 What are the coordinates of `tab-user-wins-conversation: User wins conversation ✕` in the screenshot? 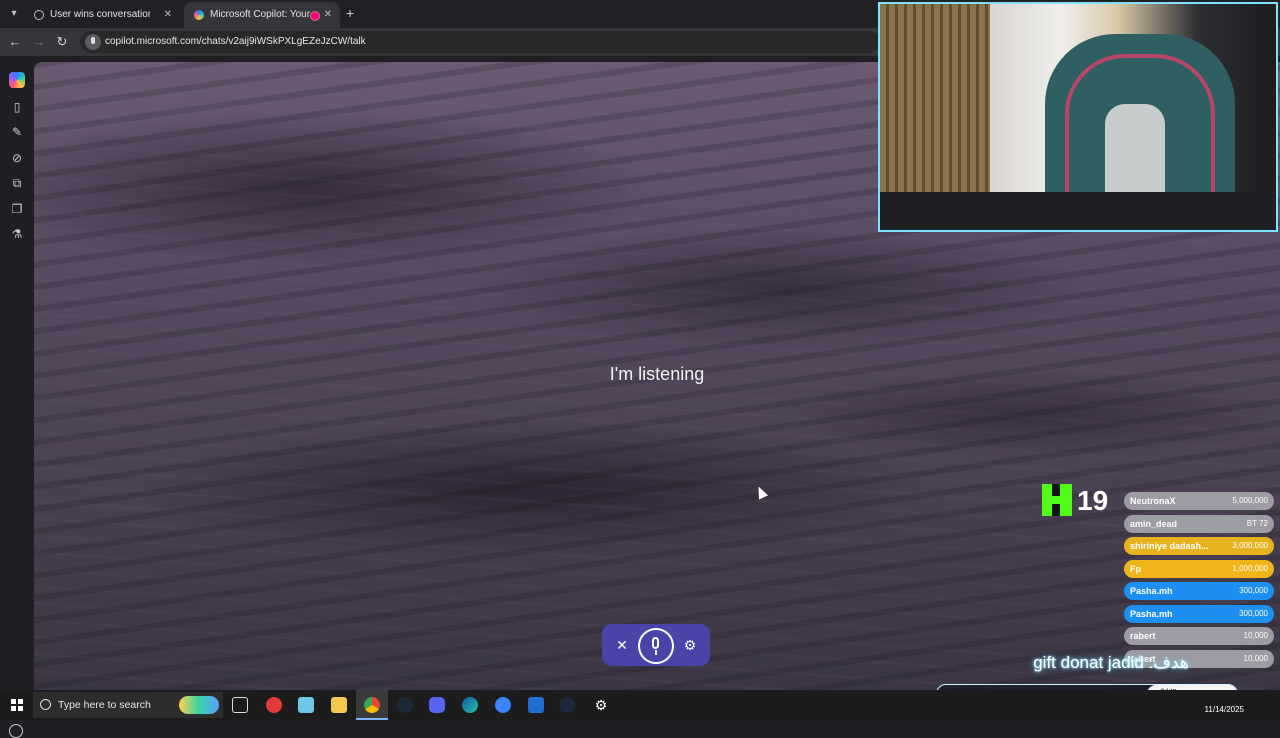 It's located at (102, 15).